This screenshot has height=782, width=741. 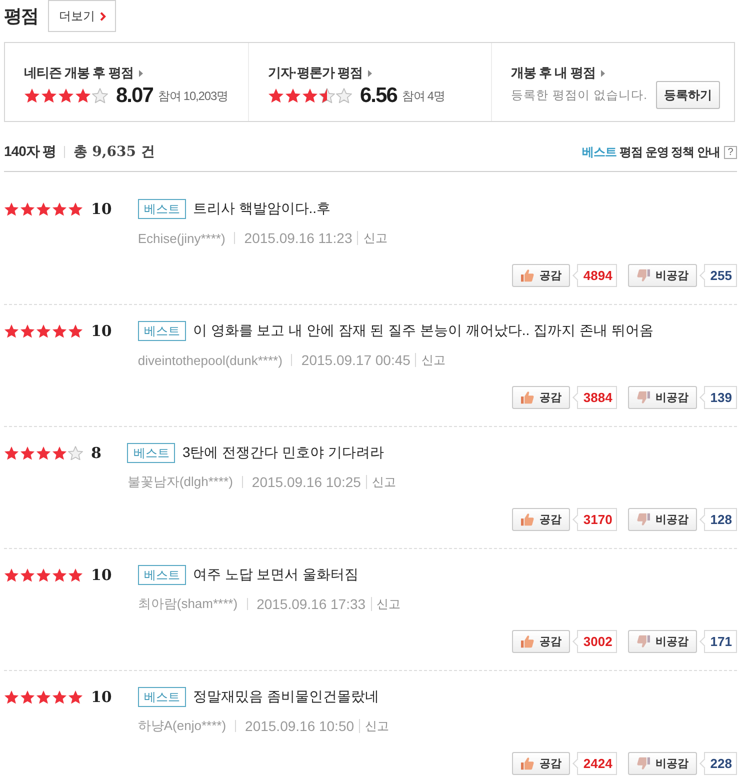 What do you see at coordinates (718, 641) in the screenshot?
I see `dislike-count: 171` at bounding box center [718, 641].